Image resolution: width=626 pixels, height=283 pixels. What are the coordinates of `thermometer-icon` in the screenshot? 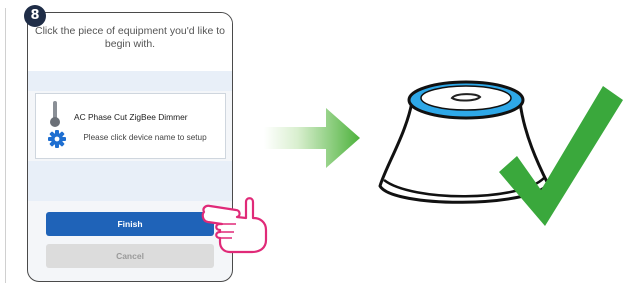 It's located at (55, 114).